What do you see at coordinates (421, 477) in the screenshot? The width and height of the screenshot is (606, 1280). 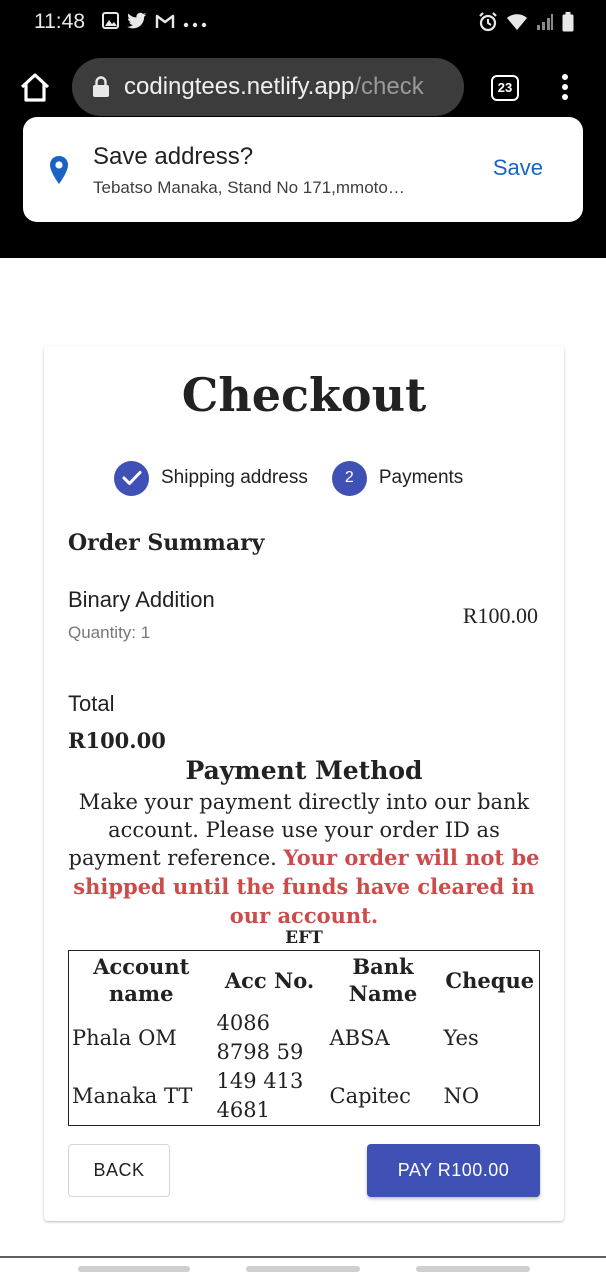 I see `step-payments: Payments` at bounding box center [421, 477].